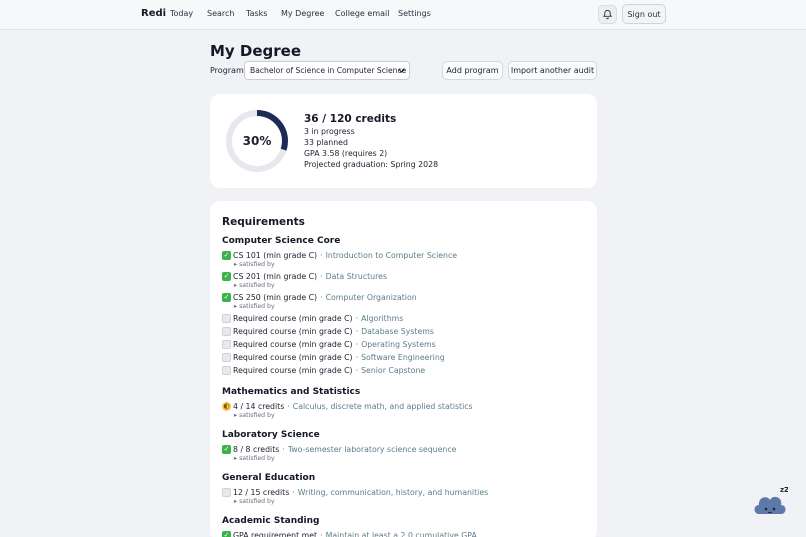 The width and height of the screenshot is (806, 537). What do you see at coordinates (275, 276) in the screenshot?
I see `requirement-code: CS 201 (min grade C)` at bounding box center [275, 276].